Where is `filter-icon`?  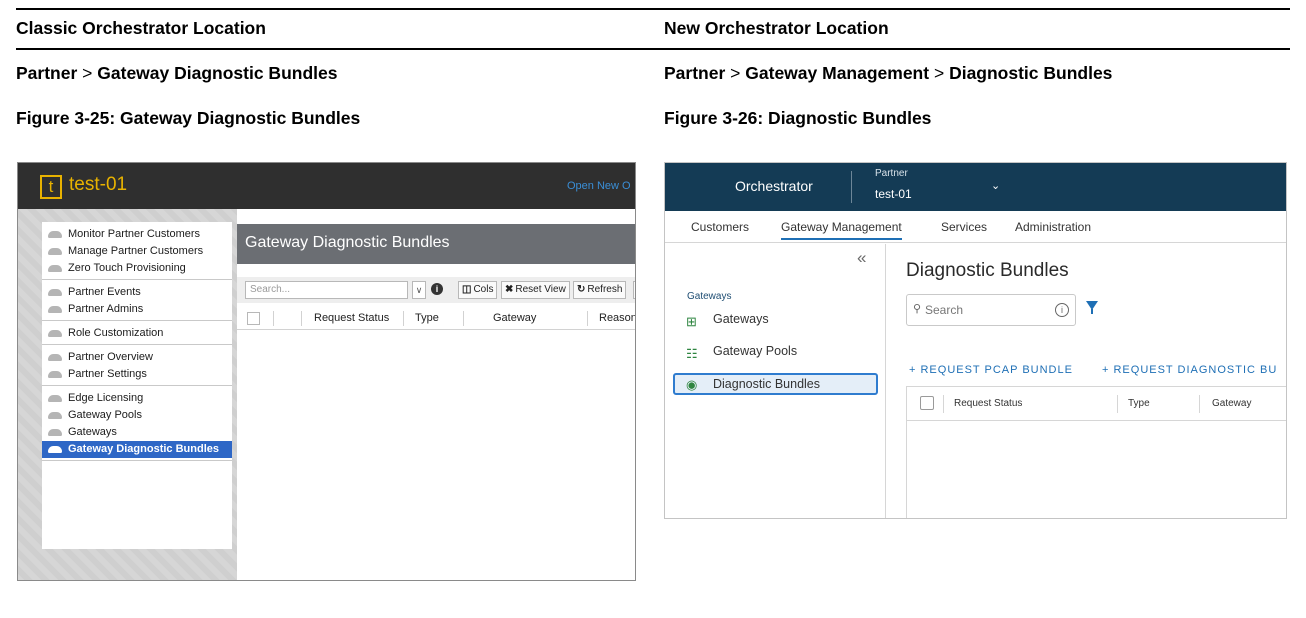 filter-icon is located at coordinates (1092, 307).